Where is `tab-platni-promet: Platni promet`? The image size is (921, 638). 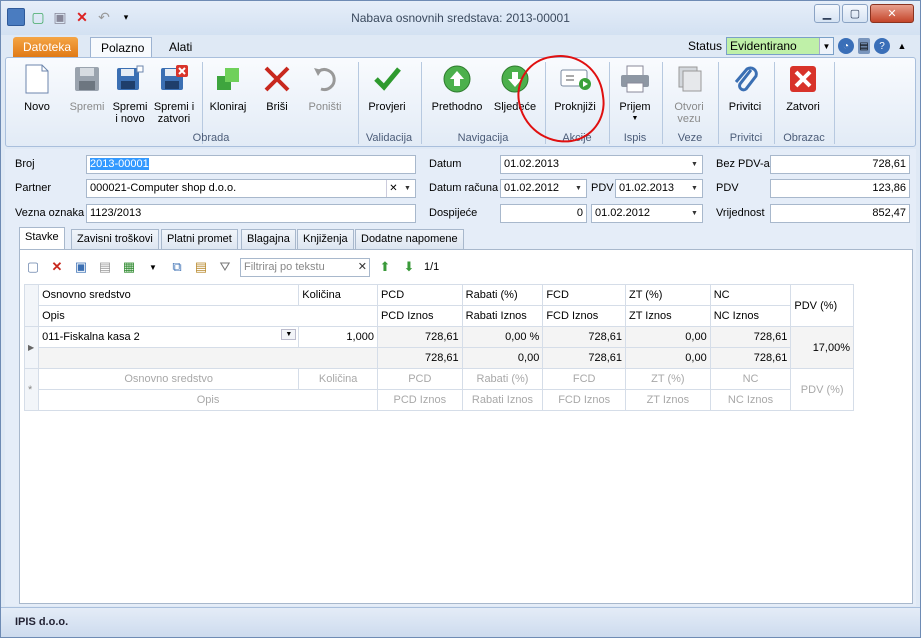
tab-platni-promet: Platni promet is located at coordinates (199, 239).